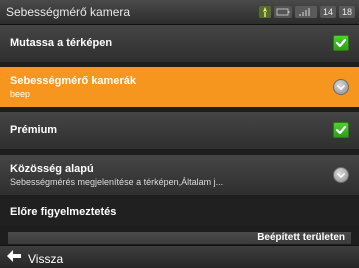 The height and width of the screenshot is (268, 359). I want to click on row-show-on-map: Mutassa a térképen, so click(179, 43).